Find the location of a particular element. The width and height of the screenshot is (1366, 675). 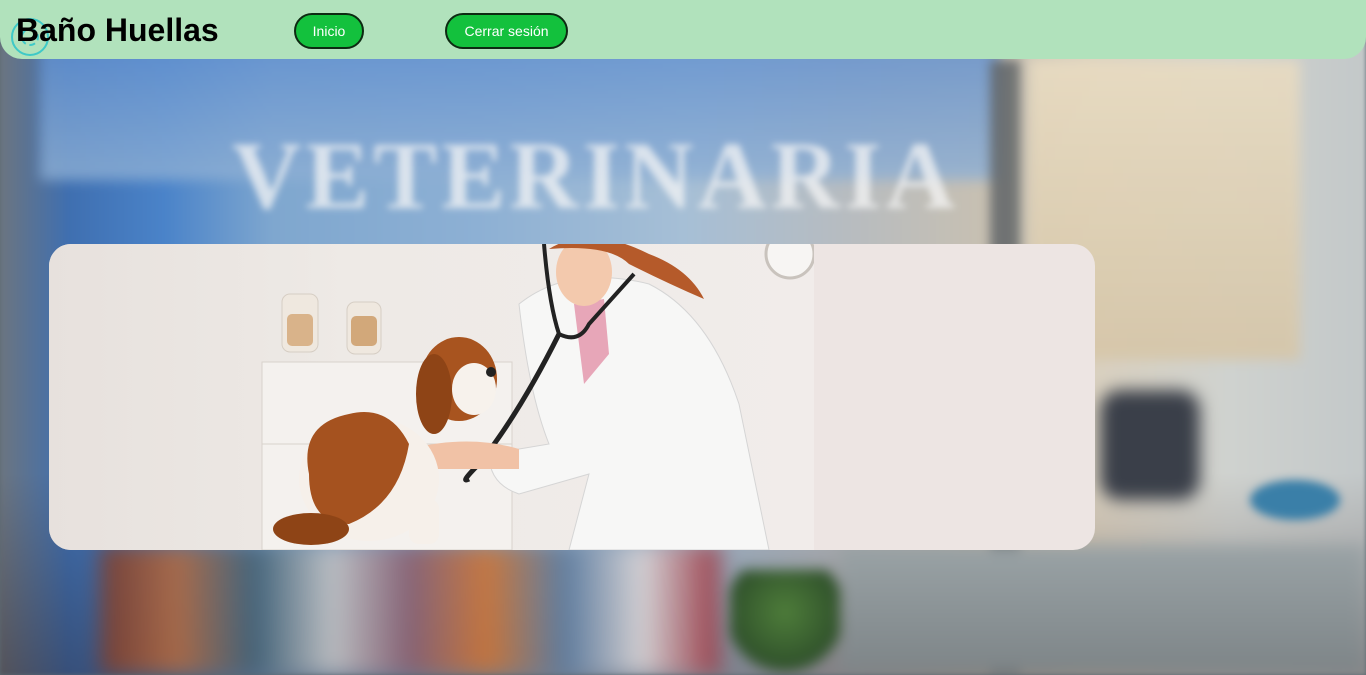

site-title: Baño Huellas is located at coordinates (117, 30).